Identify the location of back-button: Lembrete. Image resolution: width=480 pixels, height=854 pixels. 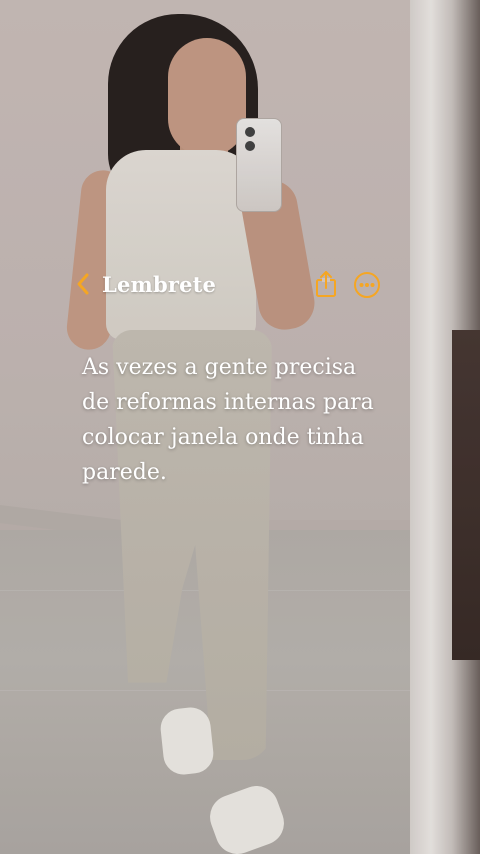
(144, 284).